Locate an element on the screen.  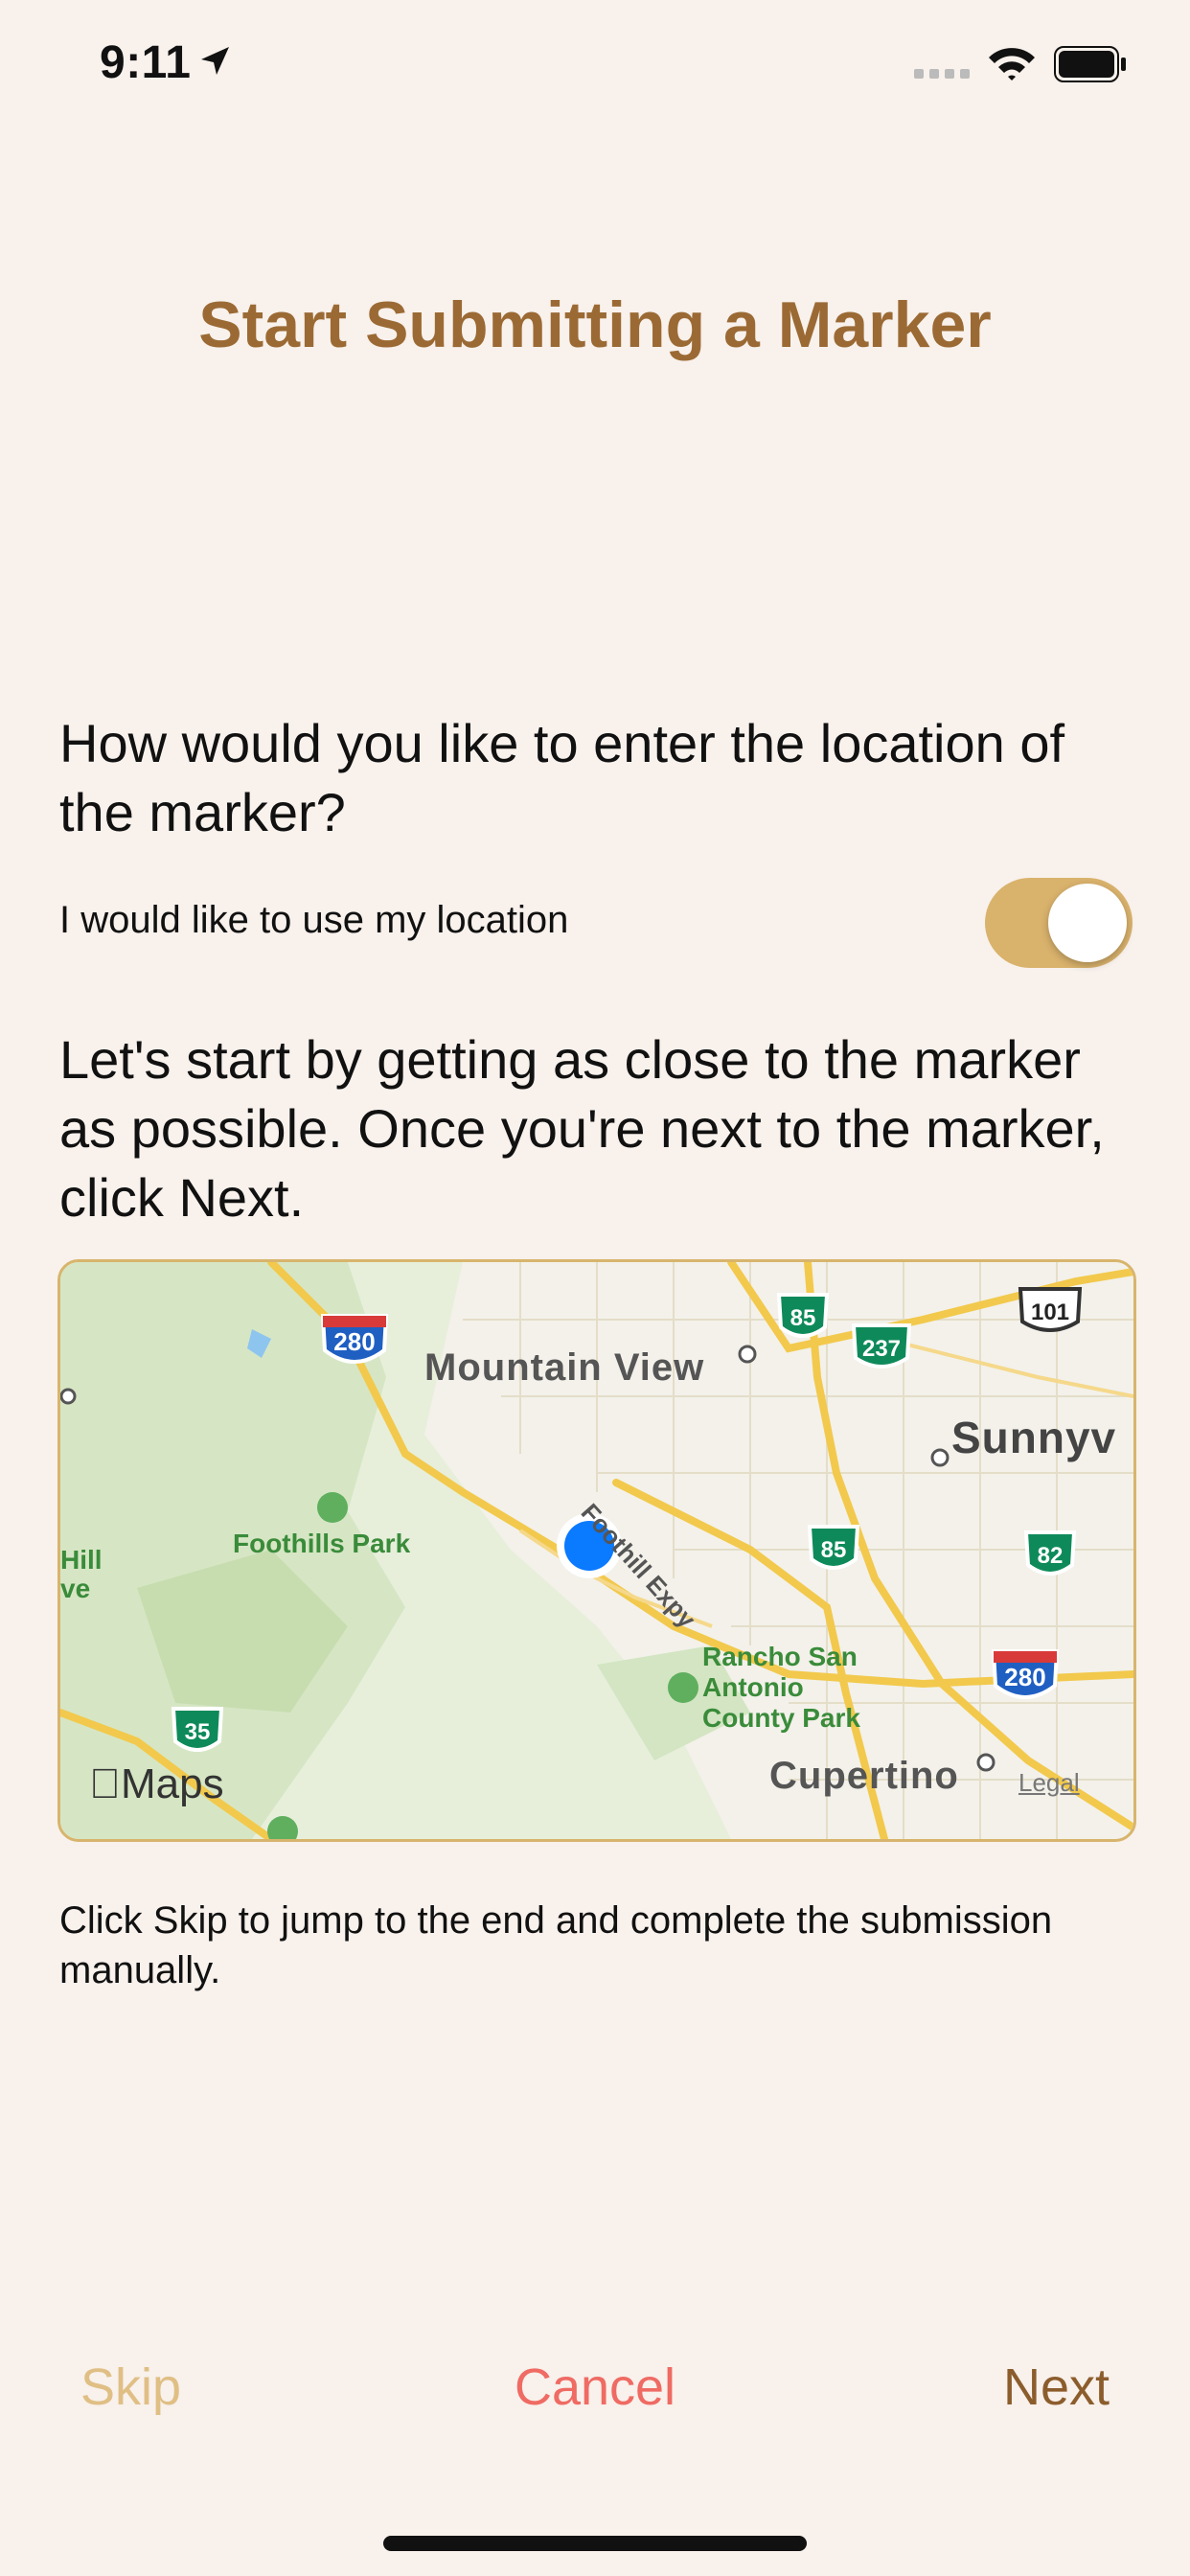
apple-maps-logo: Maps is located at coordinates (156, 1783).